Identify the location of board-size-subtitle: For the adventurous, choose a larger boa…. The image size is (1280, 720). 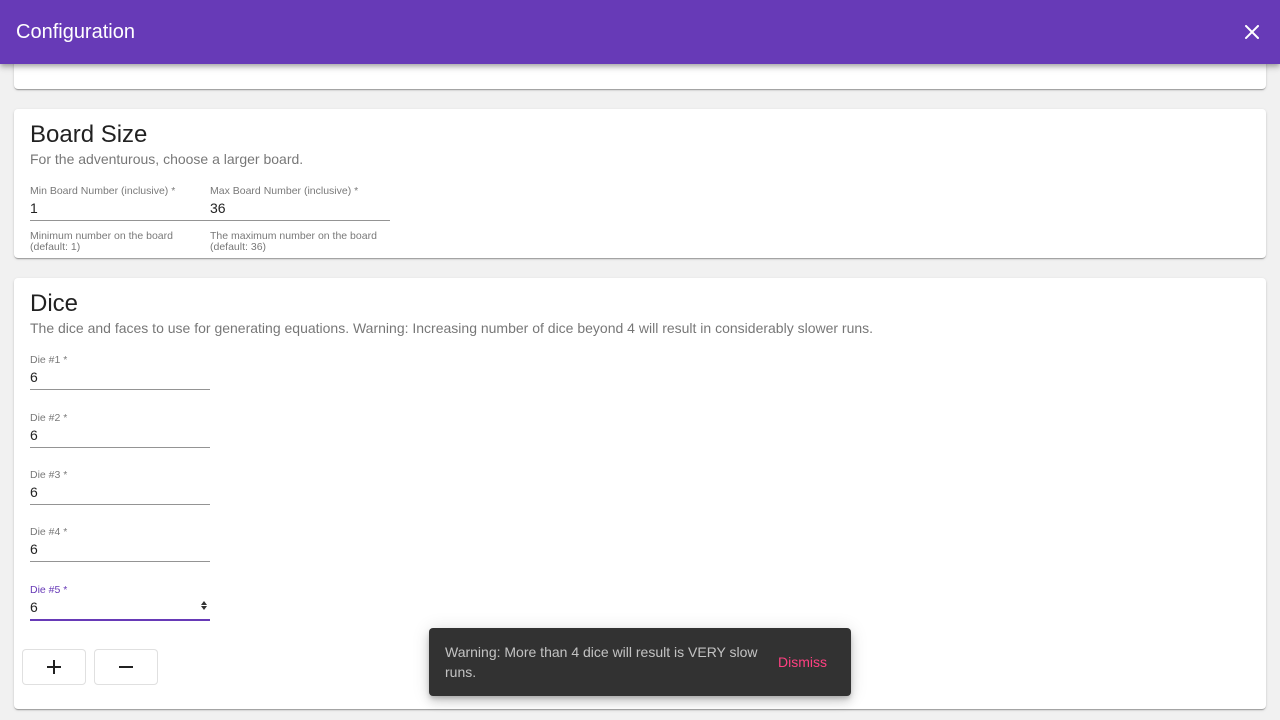
(167, 159).